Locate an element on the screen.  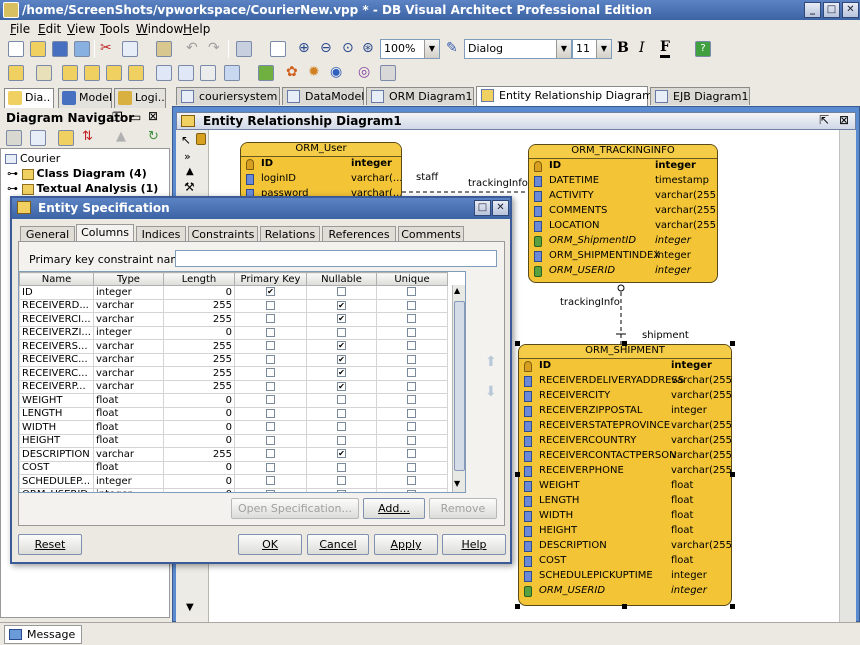
entity-column: COST float is located at coordinates (625, 561).